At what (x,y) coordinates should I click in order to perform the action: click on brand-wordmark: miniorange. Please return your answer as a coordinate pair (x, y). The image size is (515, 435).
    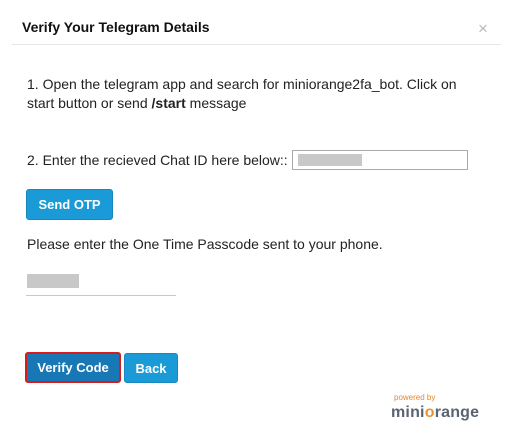
    Looking at the image, I should click on (435, 413).